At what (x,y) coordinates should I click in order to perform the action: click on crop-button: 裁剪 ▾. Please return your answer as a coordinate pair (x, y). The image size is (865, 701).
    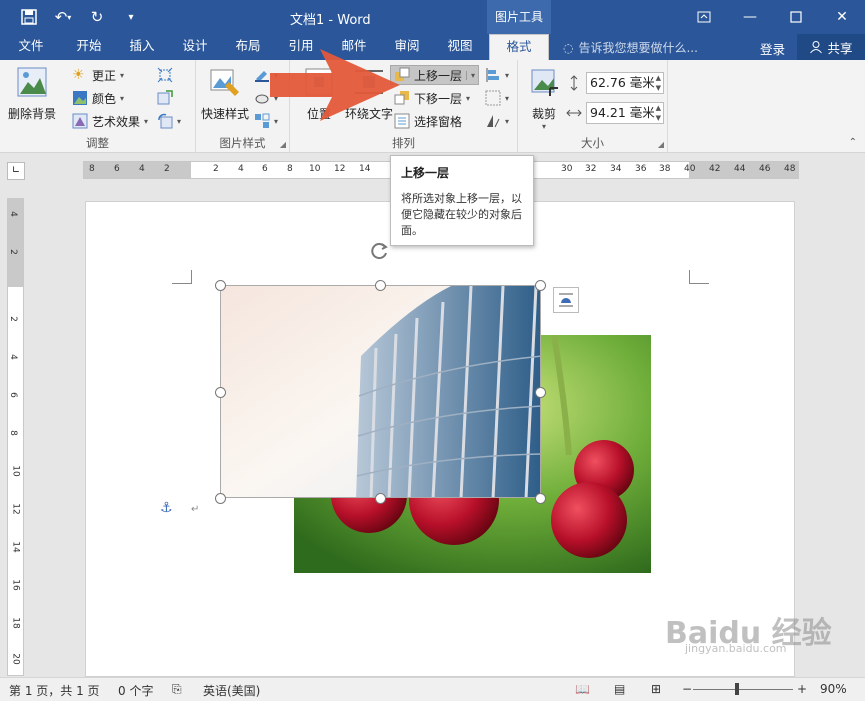
    Looking at the image, I should click on (544, 98).